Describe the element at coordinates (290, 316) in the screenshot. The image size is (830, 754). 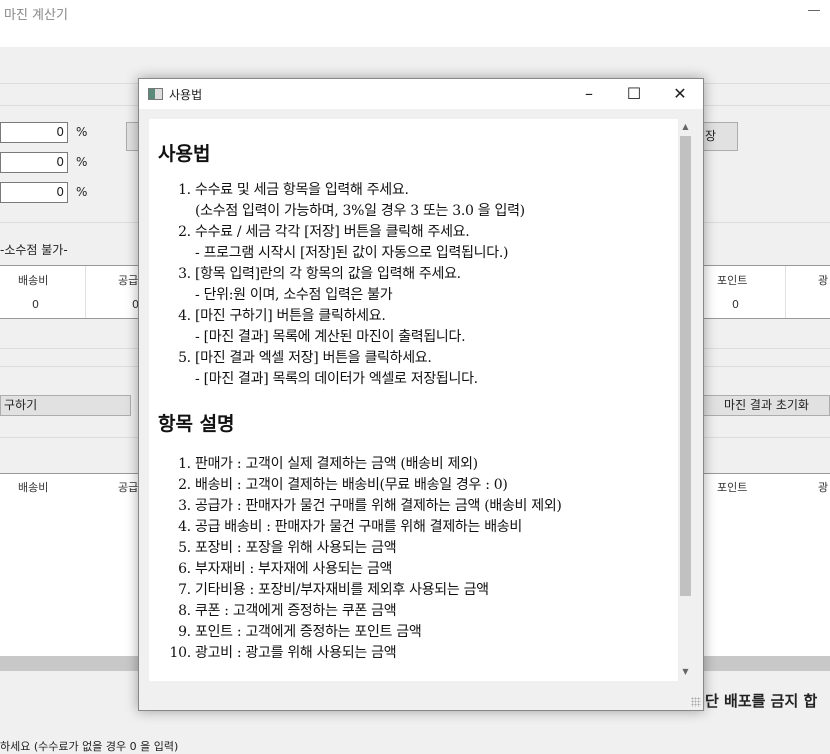
I see `step-text: [마진 구하기] 버튼을 클릭하세요.` at that location.